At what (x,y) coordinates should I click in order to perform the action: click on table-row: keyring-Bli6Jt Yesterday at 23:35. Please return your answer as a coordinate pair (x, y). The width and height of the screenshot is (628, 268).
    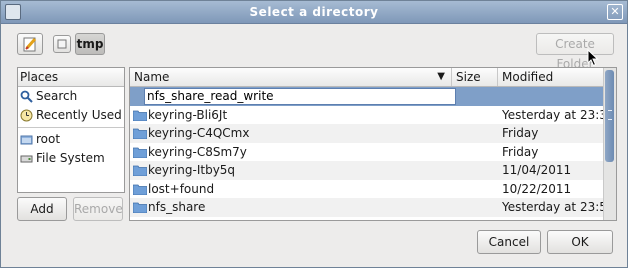
    Looking at the image, I should click on (372, 115).